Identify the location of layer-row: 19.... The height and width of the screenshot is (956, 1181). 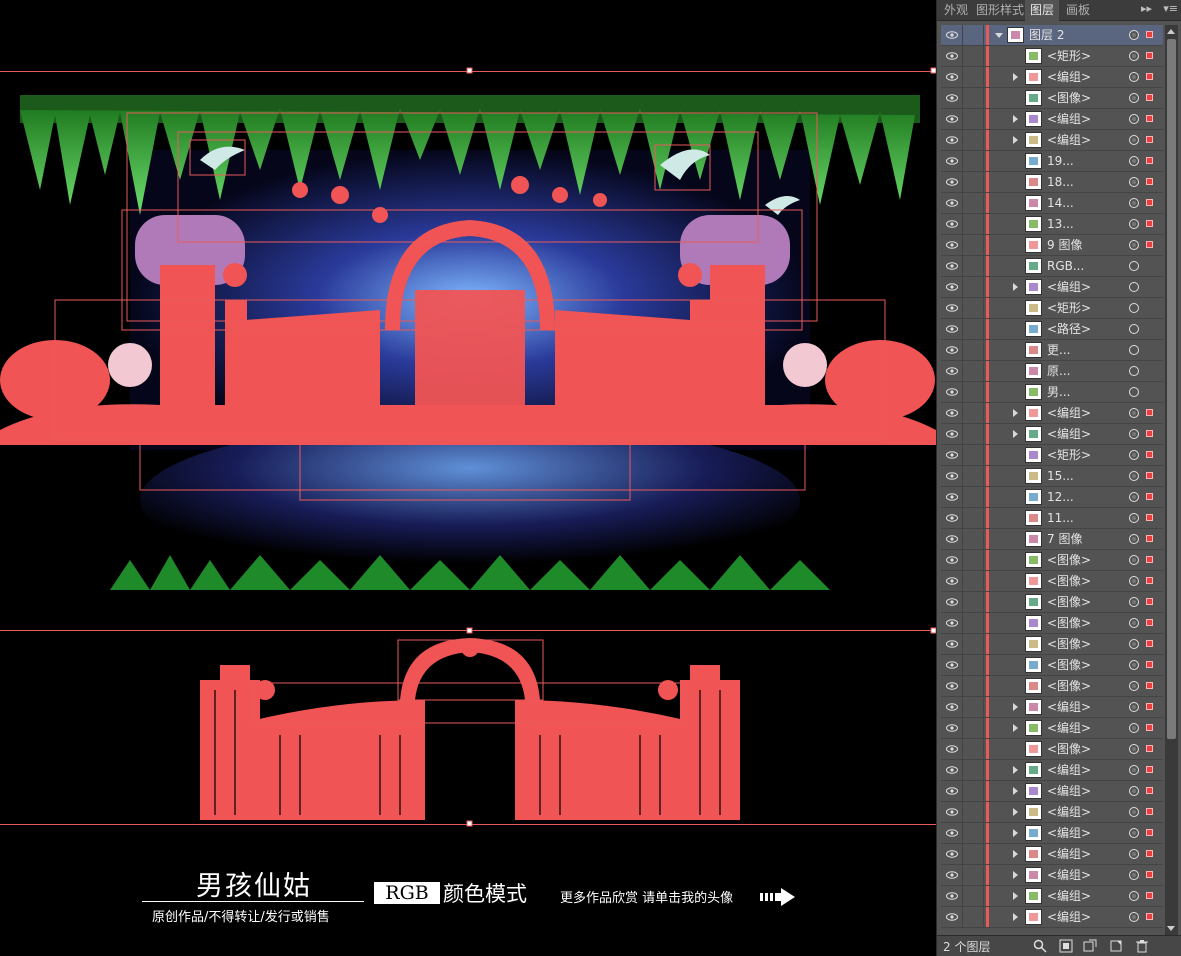
(1052, 161).